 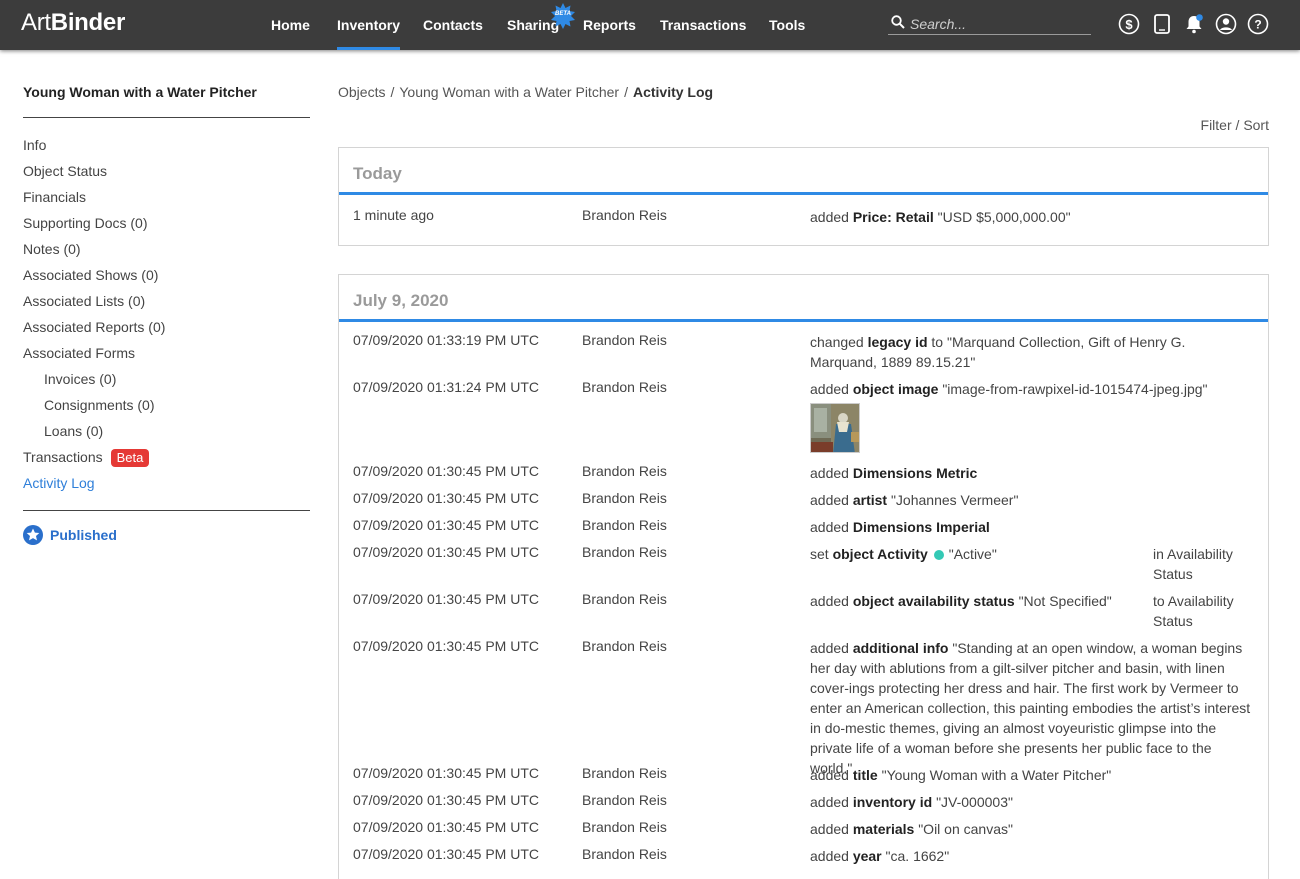 I want to click on log-entry-field: additional info, so click(x=900, y=648).